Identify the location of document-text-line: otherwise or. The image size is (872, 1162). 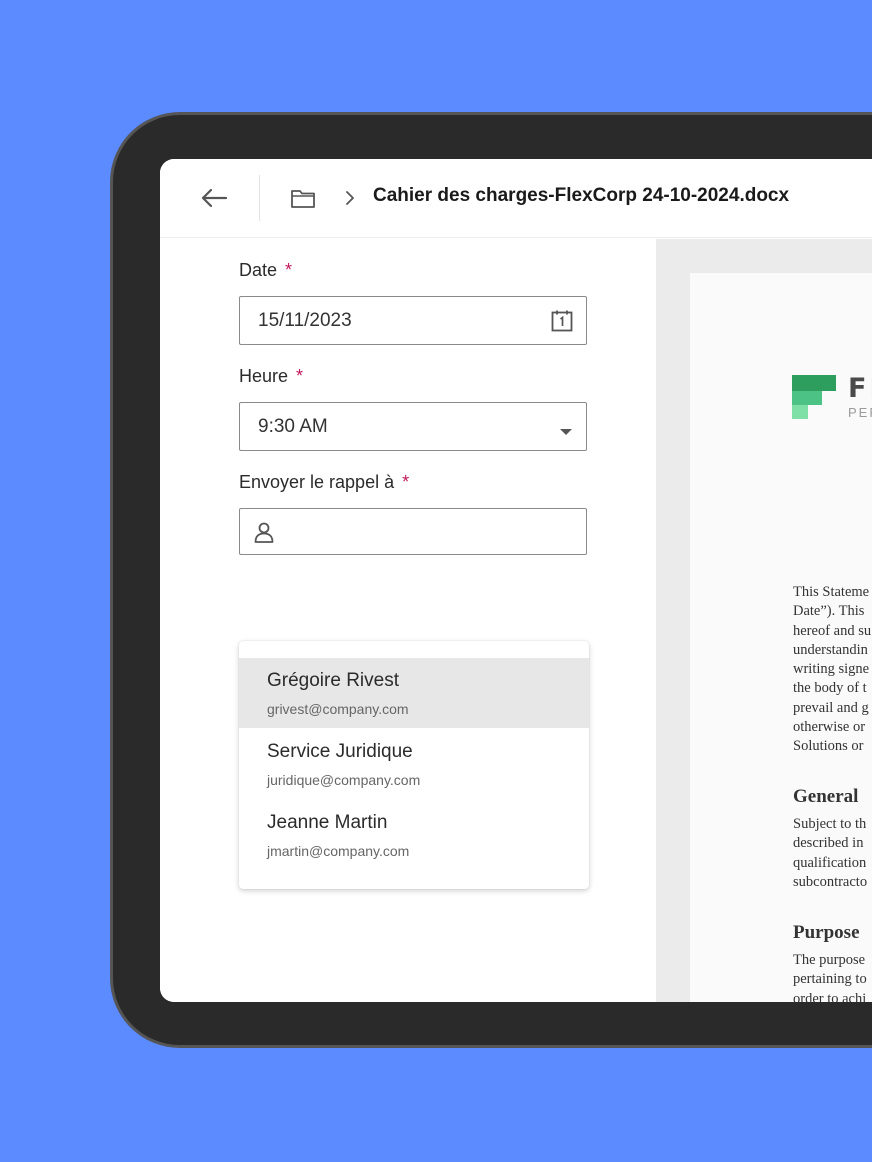
(829, 727).